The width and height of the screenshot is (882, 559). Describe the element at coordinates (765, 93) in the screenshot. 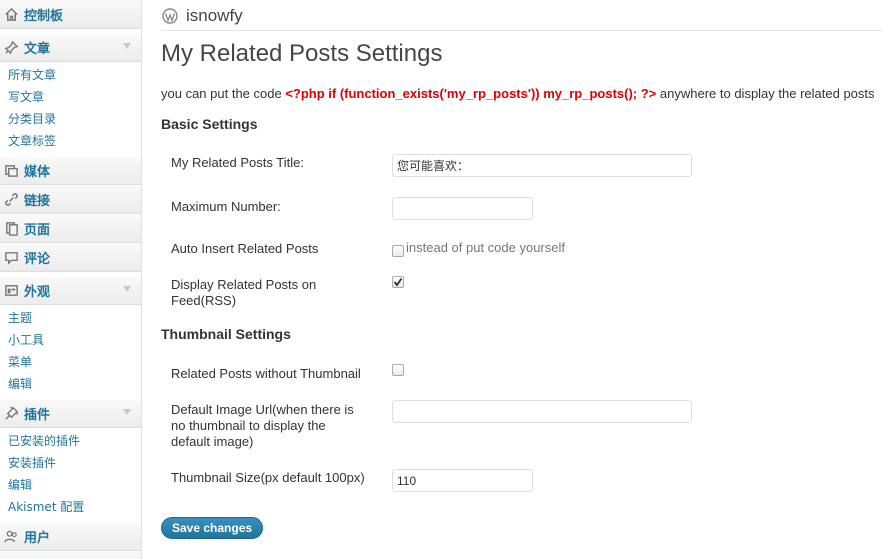

I see `intro-after: anywhere to display the related posts` at that location.